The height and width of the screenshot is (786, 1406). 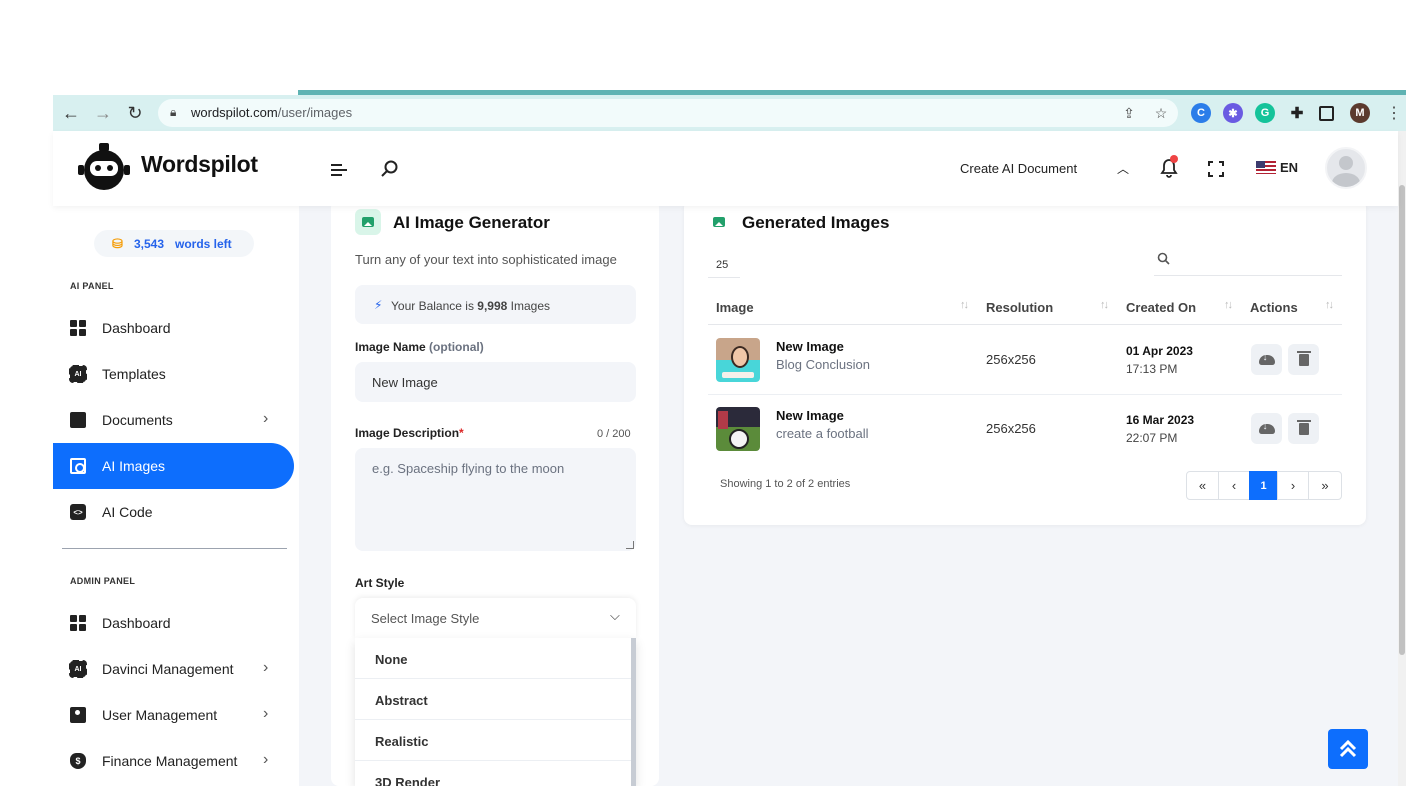 I want to click on page-scrollbar, so click(x=1402, y=458).